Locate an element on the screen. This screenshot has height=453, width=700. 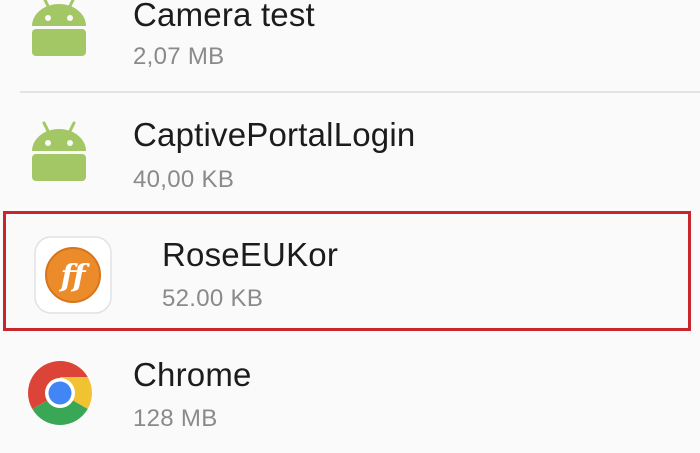
app-name: RoseEUKor is located at coordinates (250, 254).